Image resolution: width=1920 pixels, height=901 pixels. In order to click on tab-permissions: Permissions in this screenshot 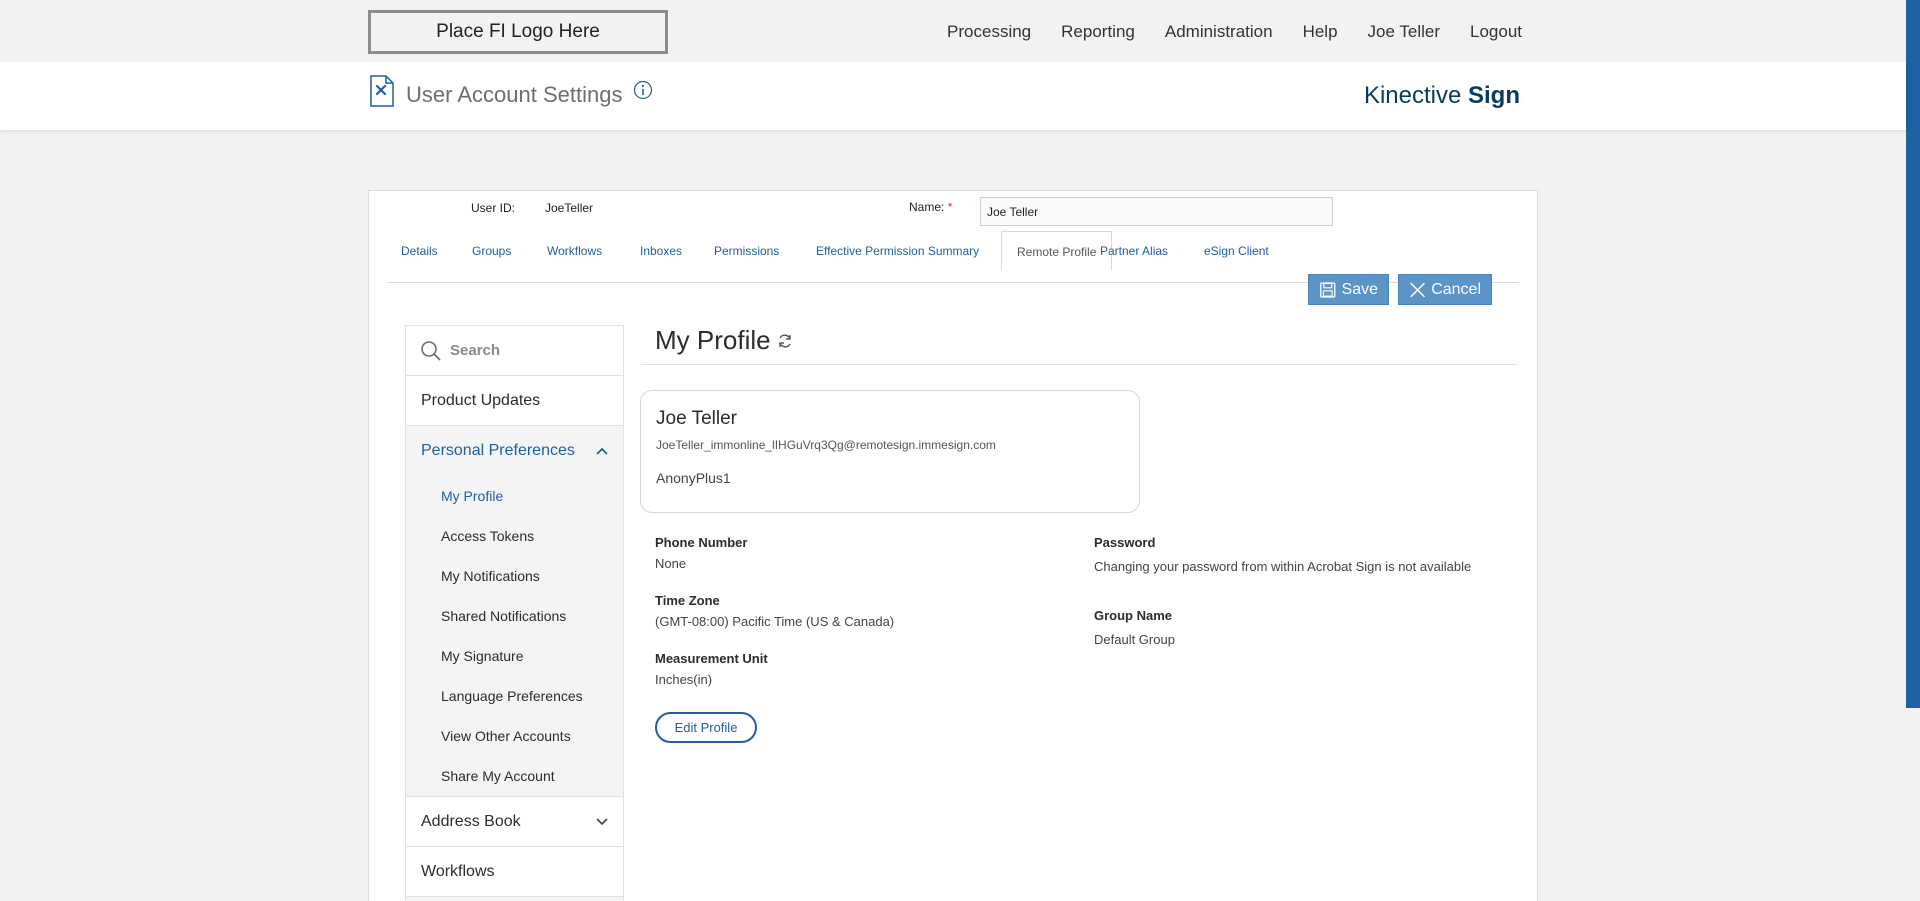, I will do `click(746, 251)`.